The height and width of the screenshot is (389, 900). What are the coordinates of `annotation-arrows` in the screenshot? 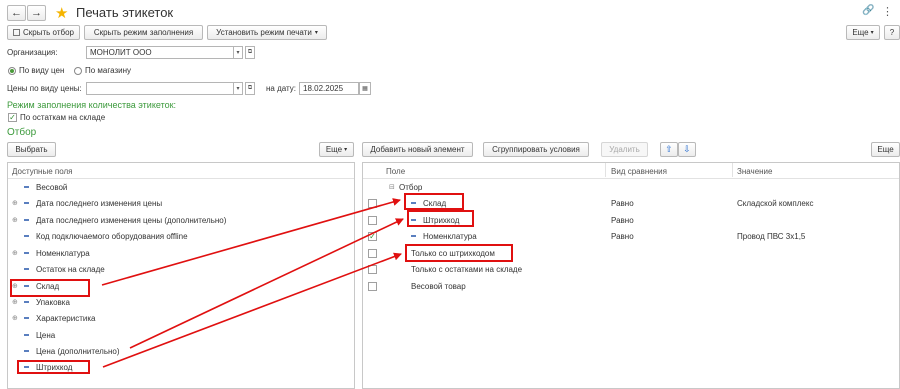 It's located at (252, 283).